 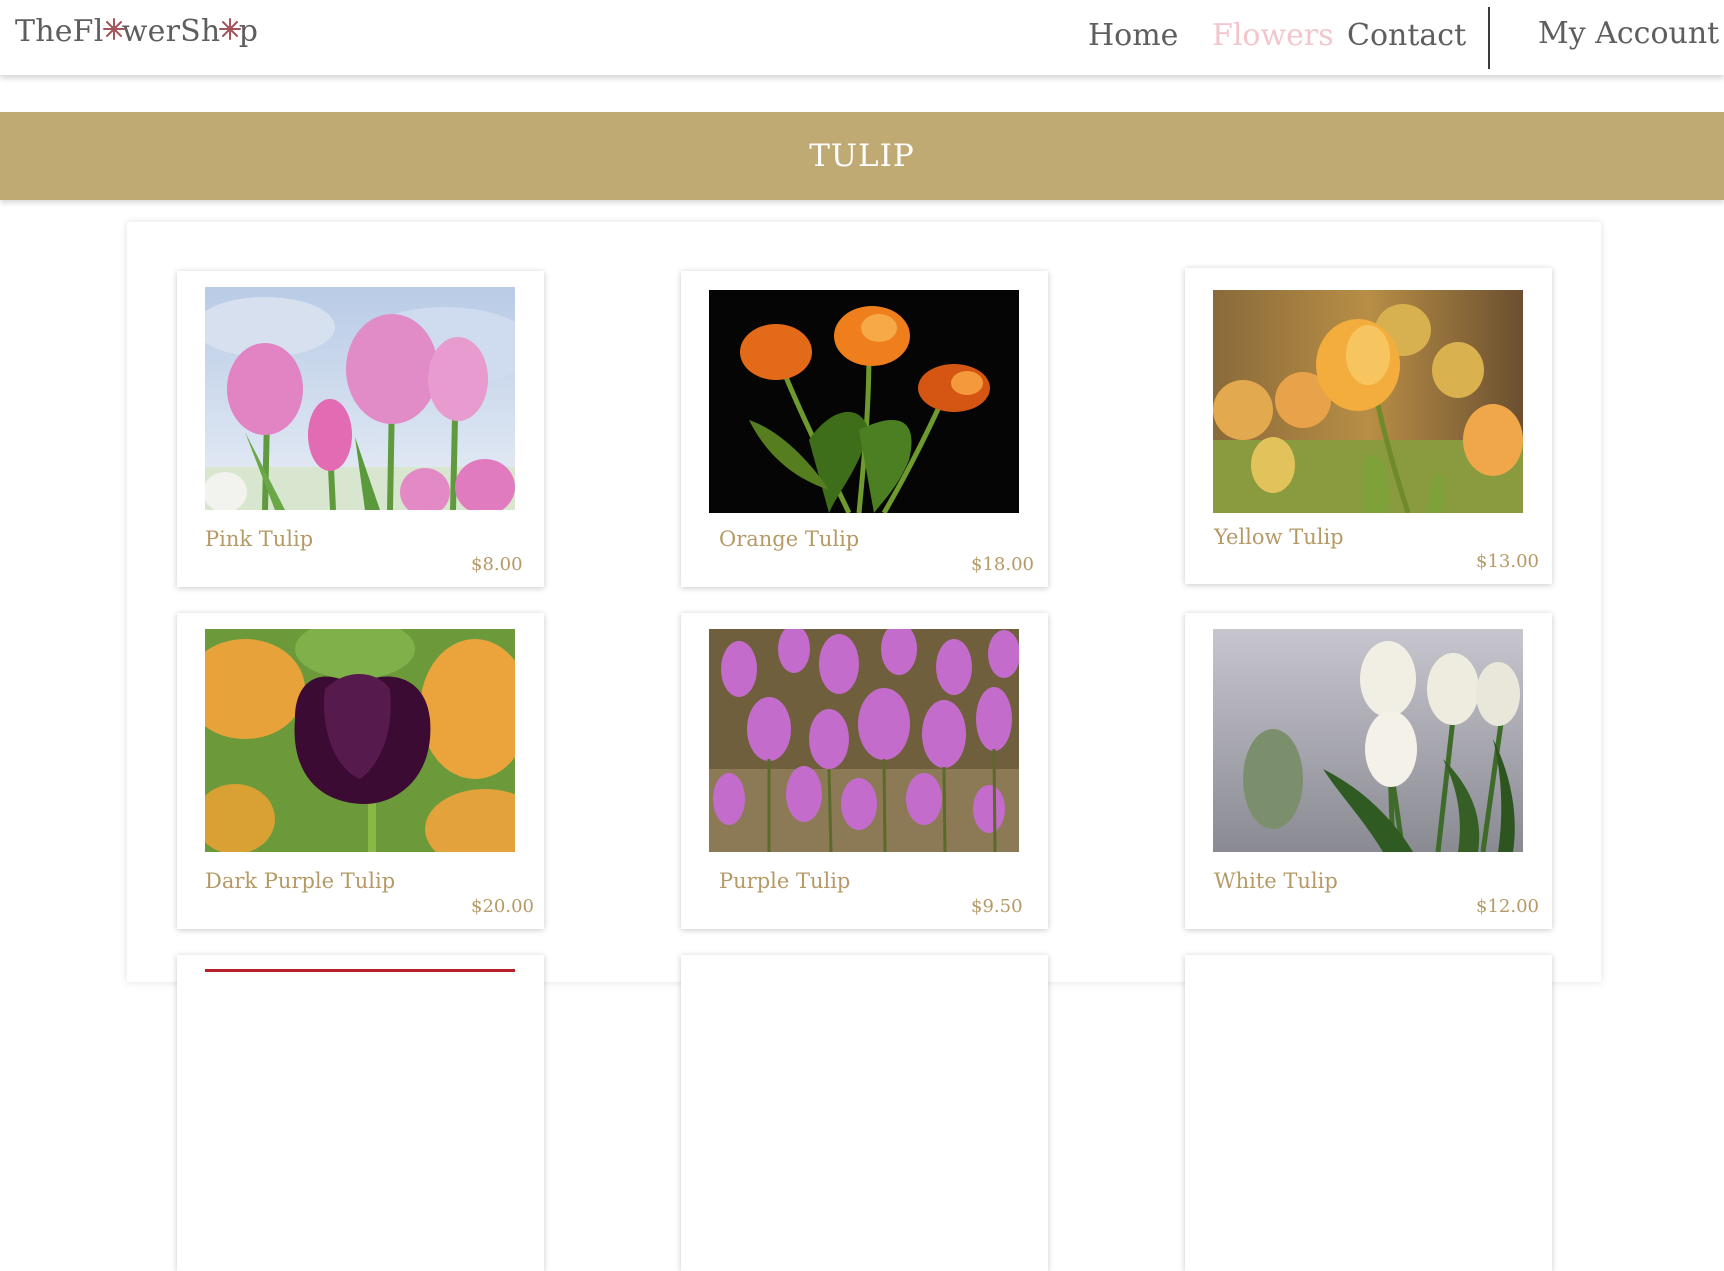 What do you see at coordinates (1273, 35) in the screenshot?
I see `nav-flowers: Flowers` at bounding box center [1273, 35].